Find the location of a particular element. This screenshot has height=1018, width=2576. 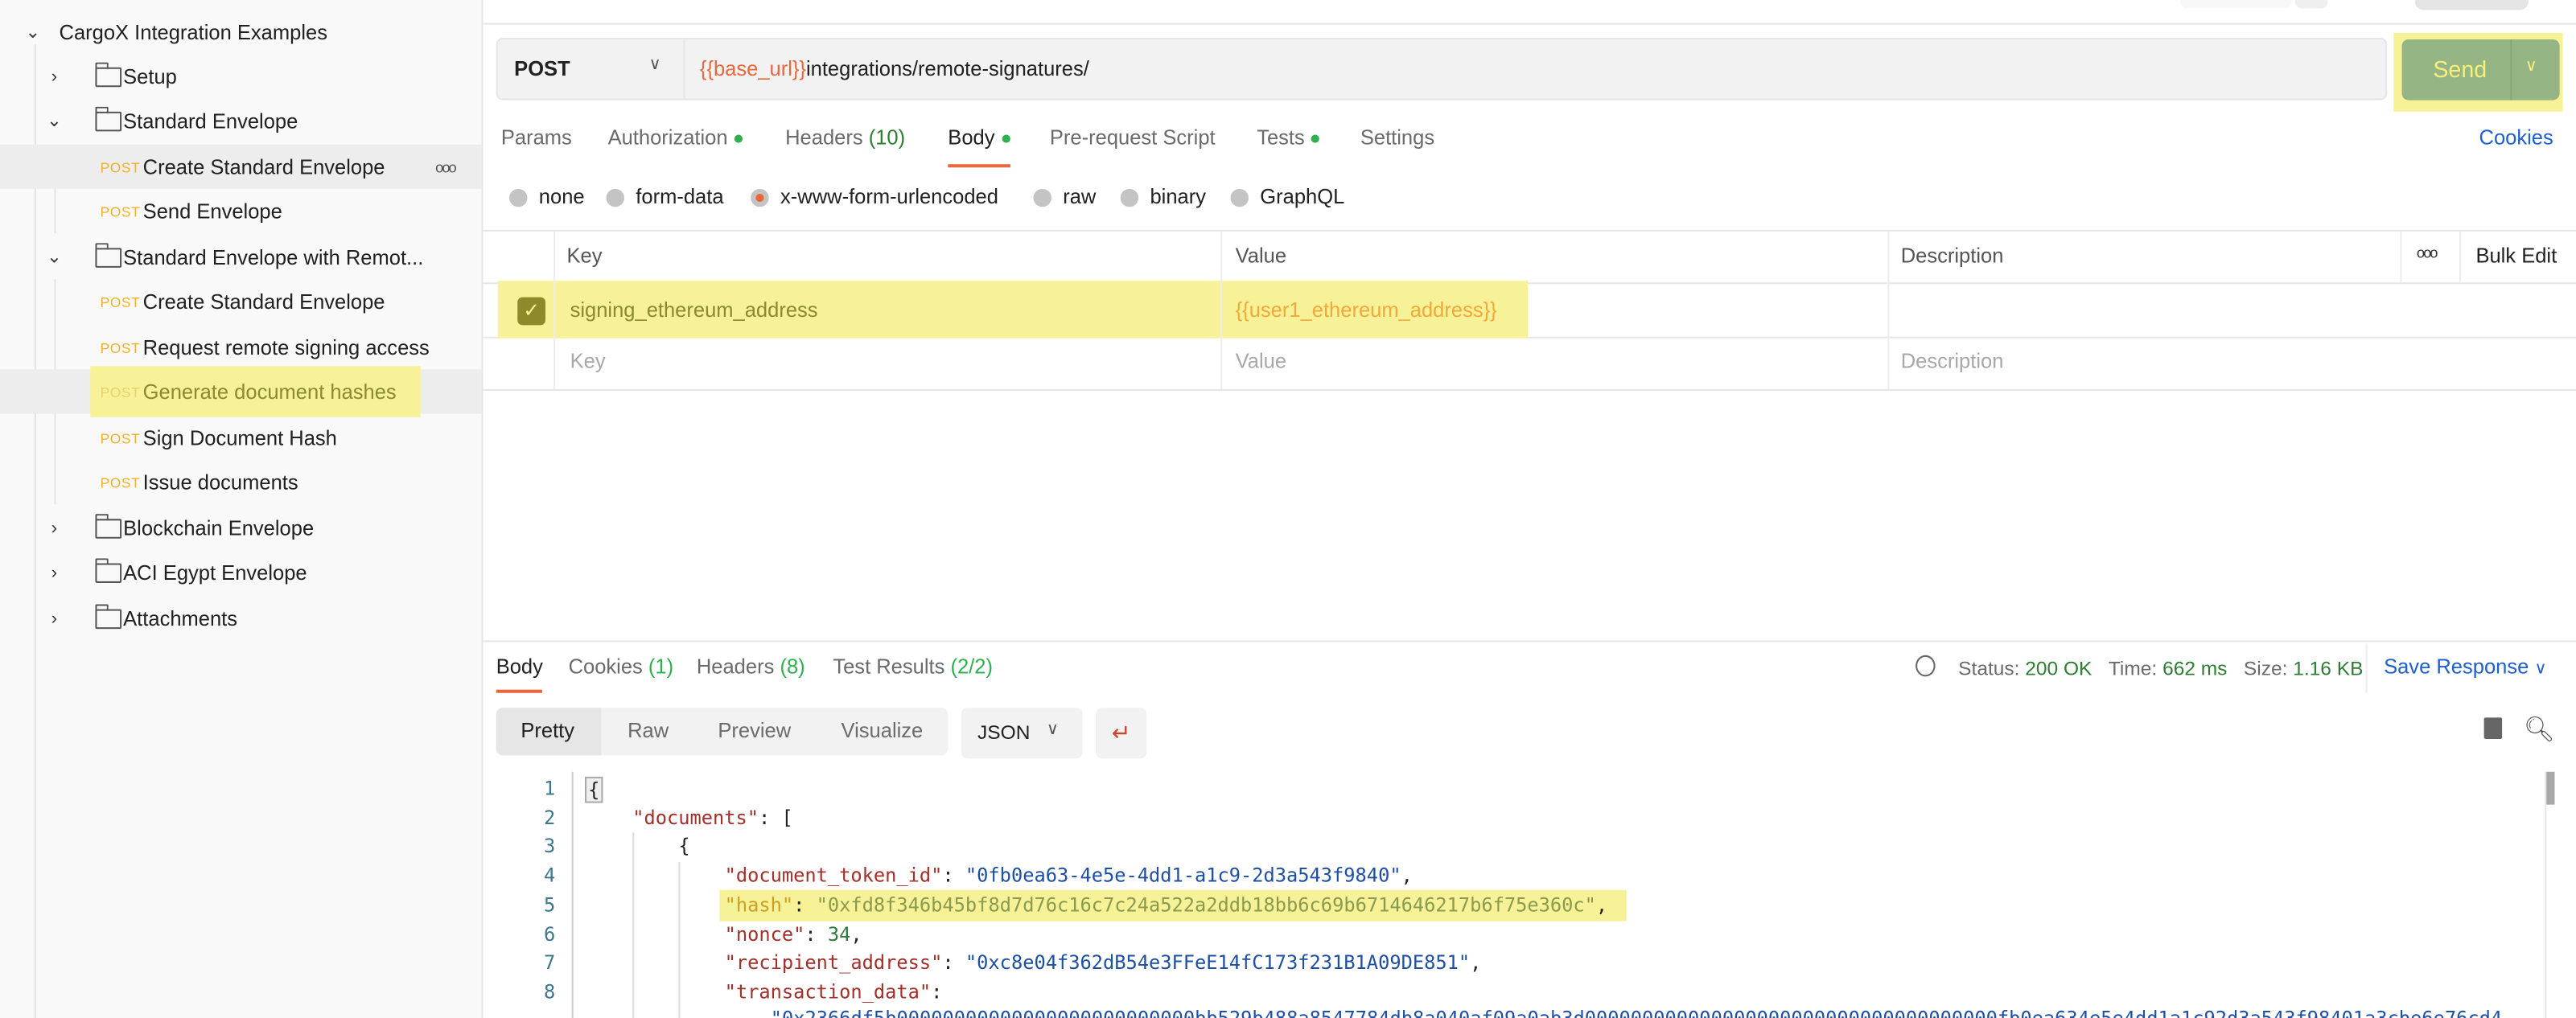

method-select: POST ∨ is located at coordinates (591, 69).